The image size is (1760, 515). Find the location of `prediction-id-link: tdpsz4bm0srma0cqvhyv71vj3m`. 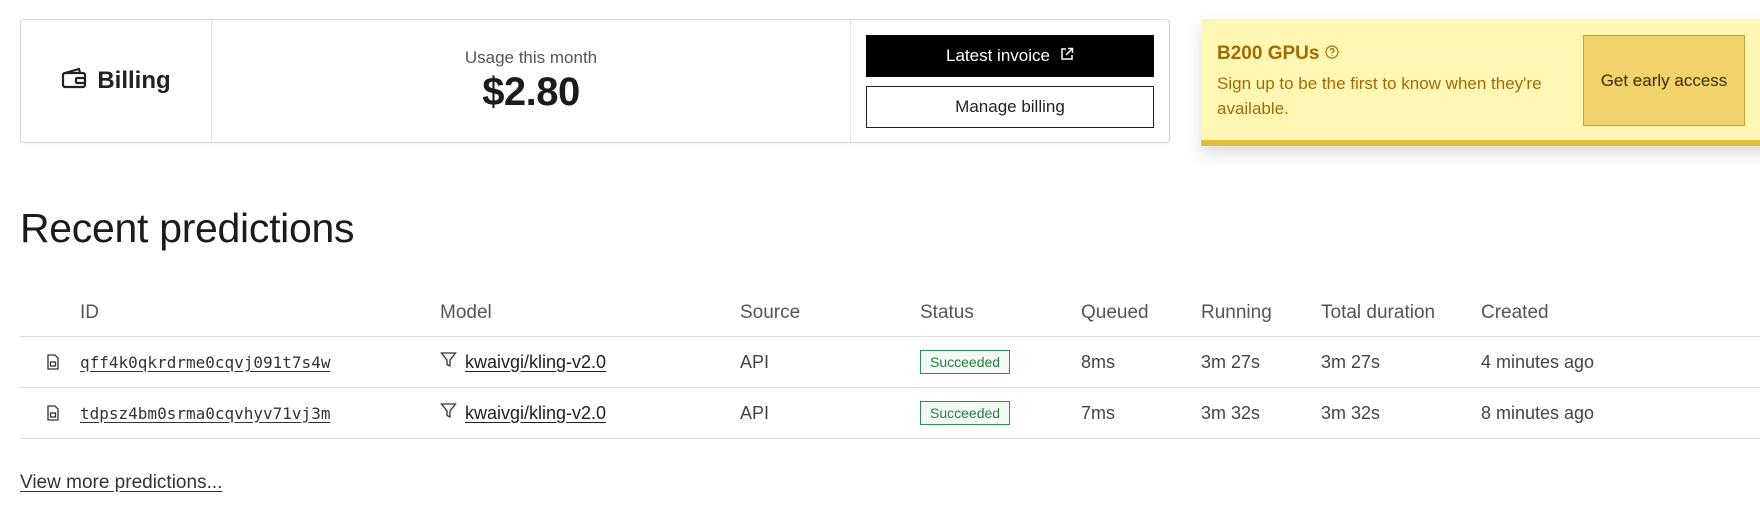

prediction-id-link: tdpsz4bm0srma0cqvhyv71vj3m is located at coordinates (205, 413).